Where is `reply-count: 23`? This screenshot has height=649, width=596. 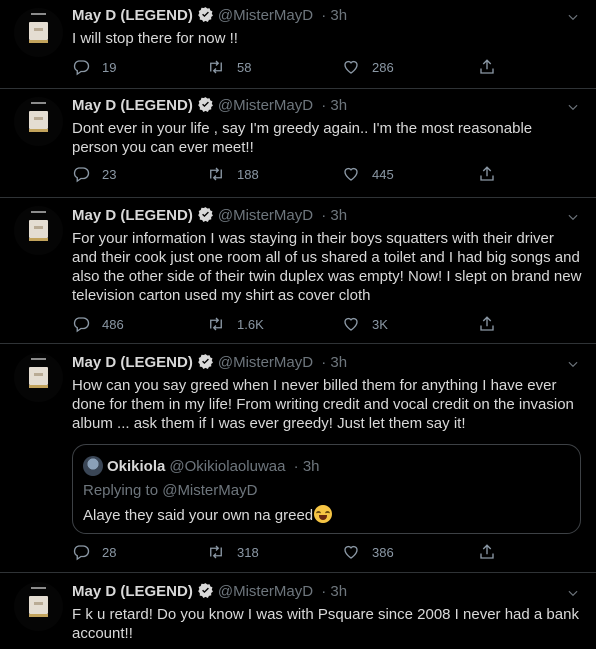
reply-count: 23 is located at coordinates (109, 174).